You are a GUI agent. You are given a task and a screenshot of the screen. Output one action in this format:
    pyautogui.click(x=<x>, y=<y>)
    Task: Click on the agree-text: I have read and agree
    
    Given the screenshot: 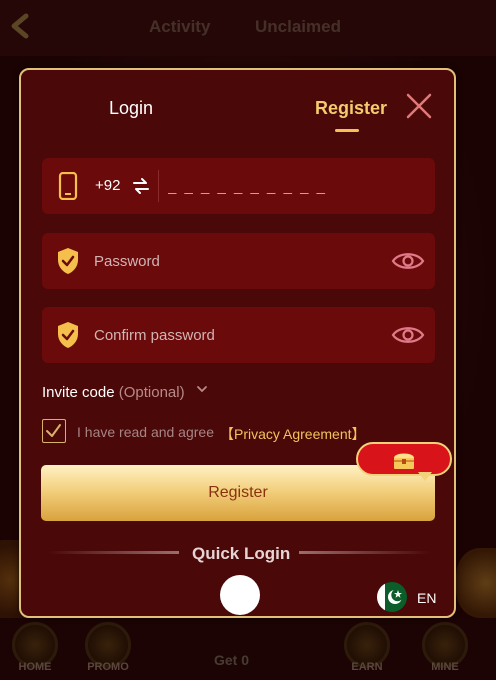 What is the action you would take?
    pyautogui.click(x=145, y=432)
    